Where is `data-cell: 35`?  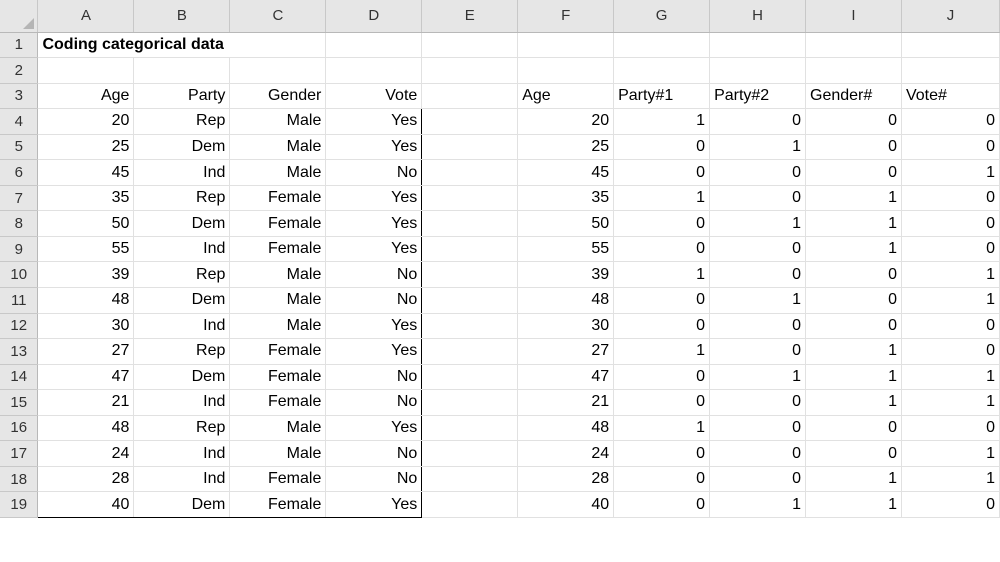
data-cell: 35 is located at coordinates (86, 198).